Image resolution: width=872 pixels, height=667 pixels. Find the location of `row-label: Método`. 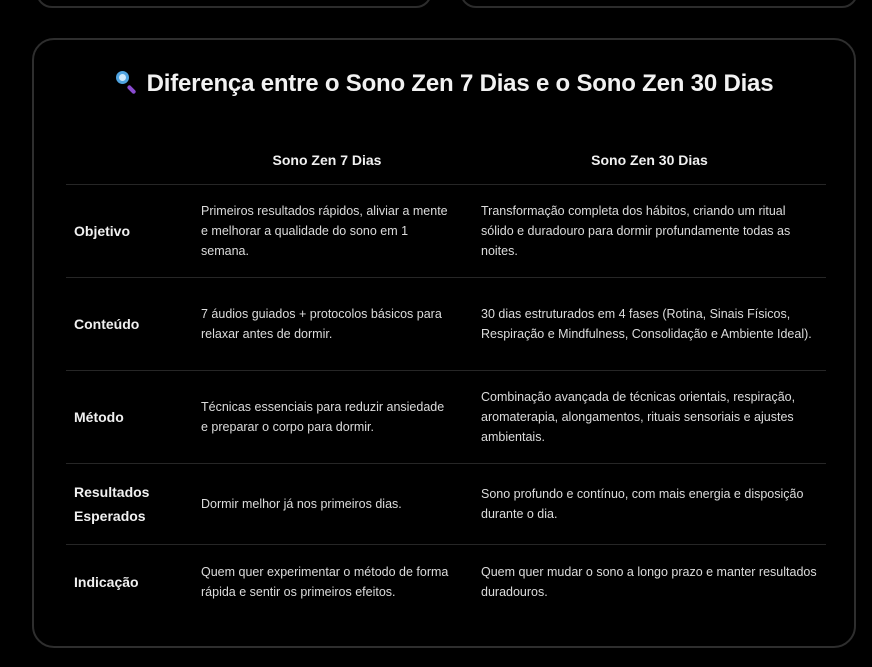

row-label: Método is located at coordinates (99, 417).